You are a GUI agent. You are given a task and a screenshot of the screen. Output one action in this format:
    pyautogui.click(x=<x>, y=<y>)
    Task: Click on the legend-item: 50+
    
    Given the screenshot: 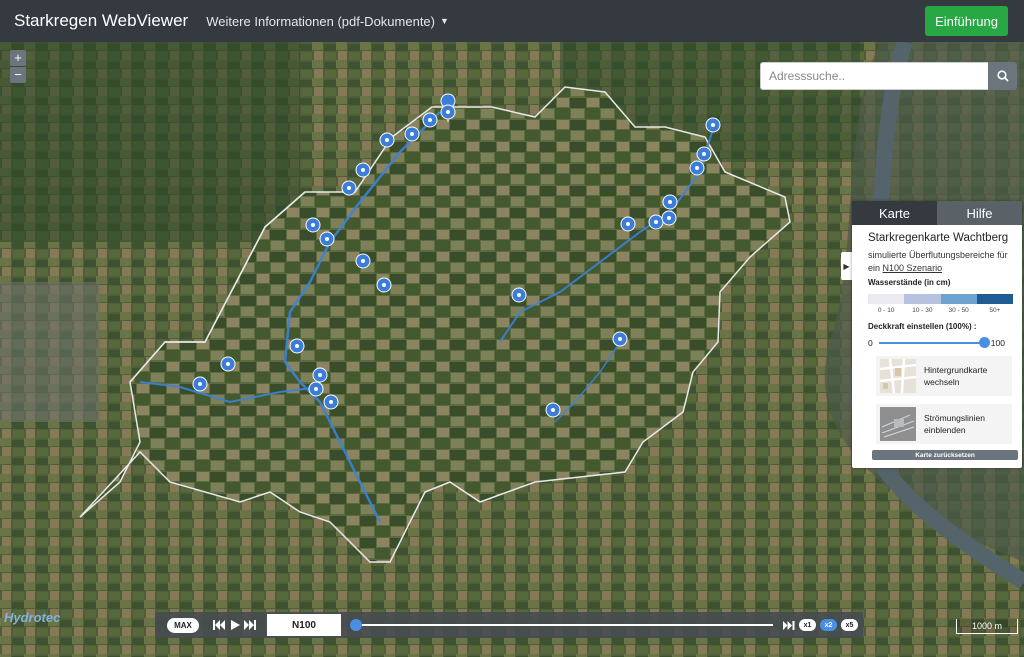 What is the action you would take?
    pyautogui.click(x=994, y=304)
    